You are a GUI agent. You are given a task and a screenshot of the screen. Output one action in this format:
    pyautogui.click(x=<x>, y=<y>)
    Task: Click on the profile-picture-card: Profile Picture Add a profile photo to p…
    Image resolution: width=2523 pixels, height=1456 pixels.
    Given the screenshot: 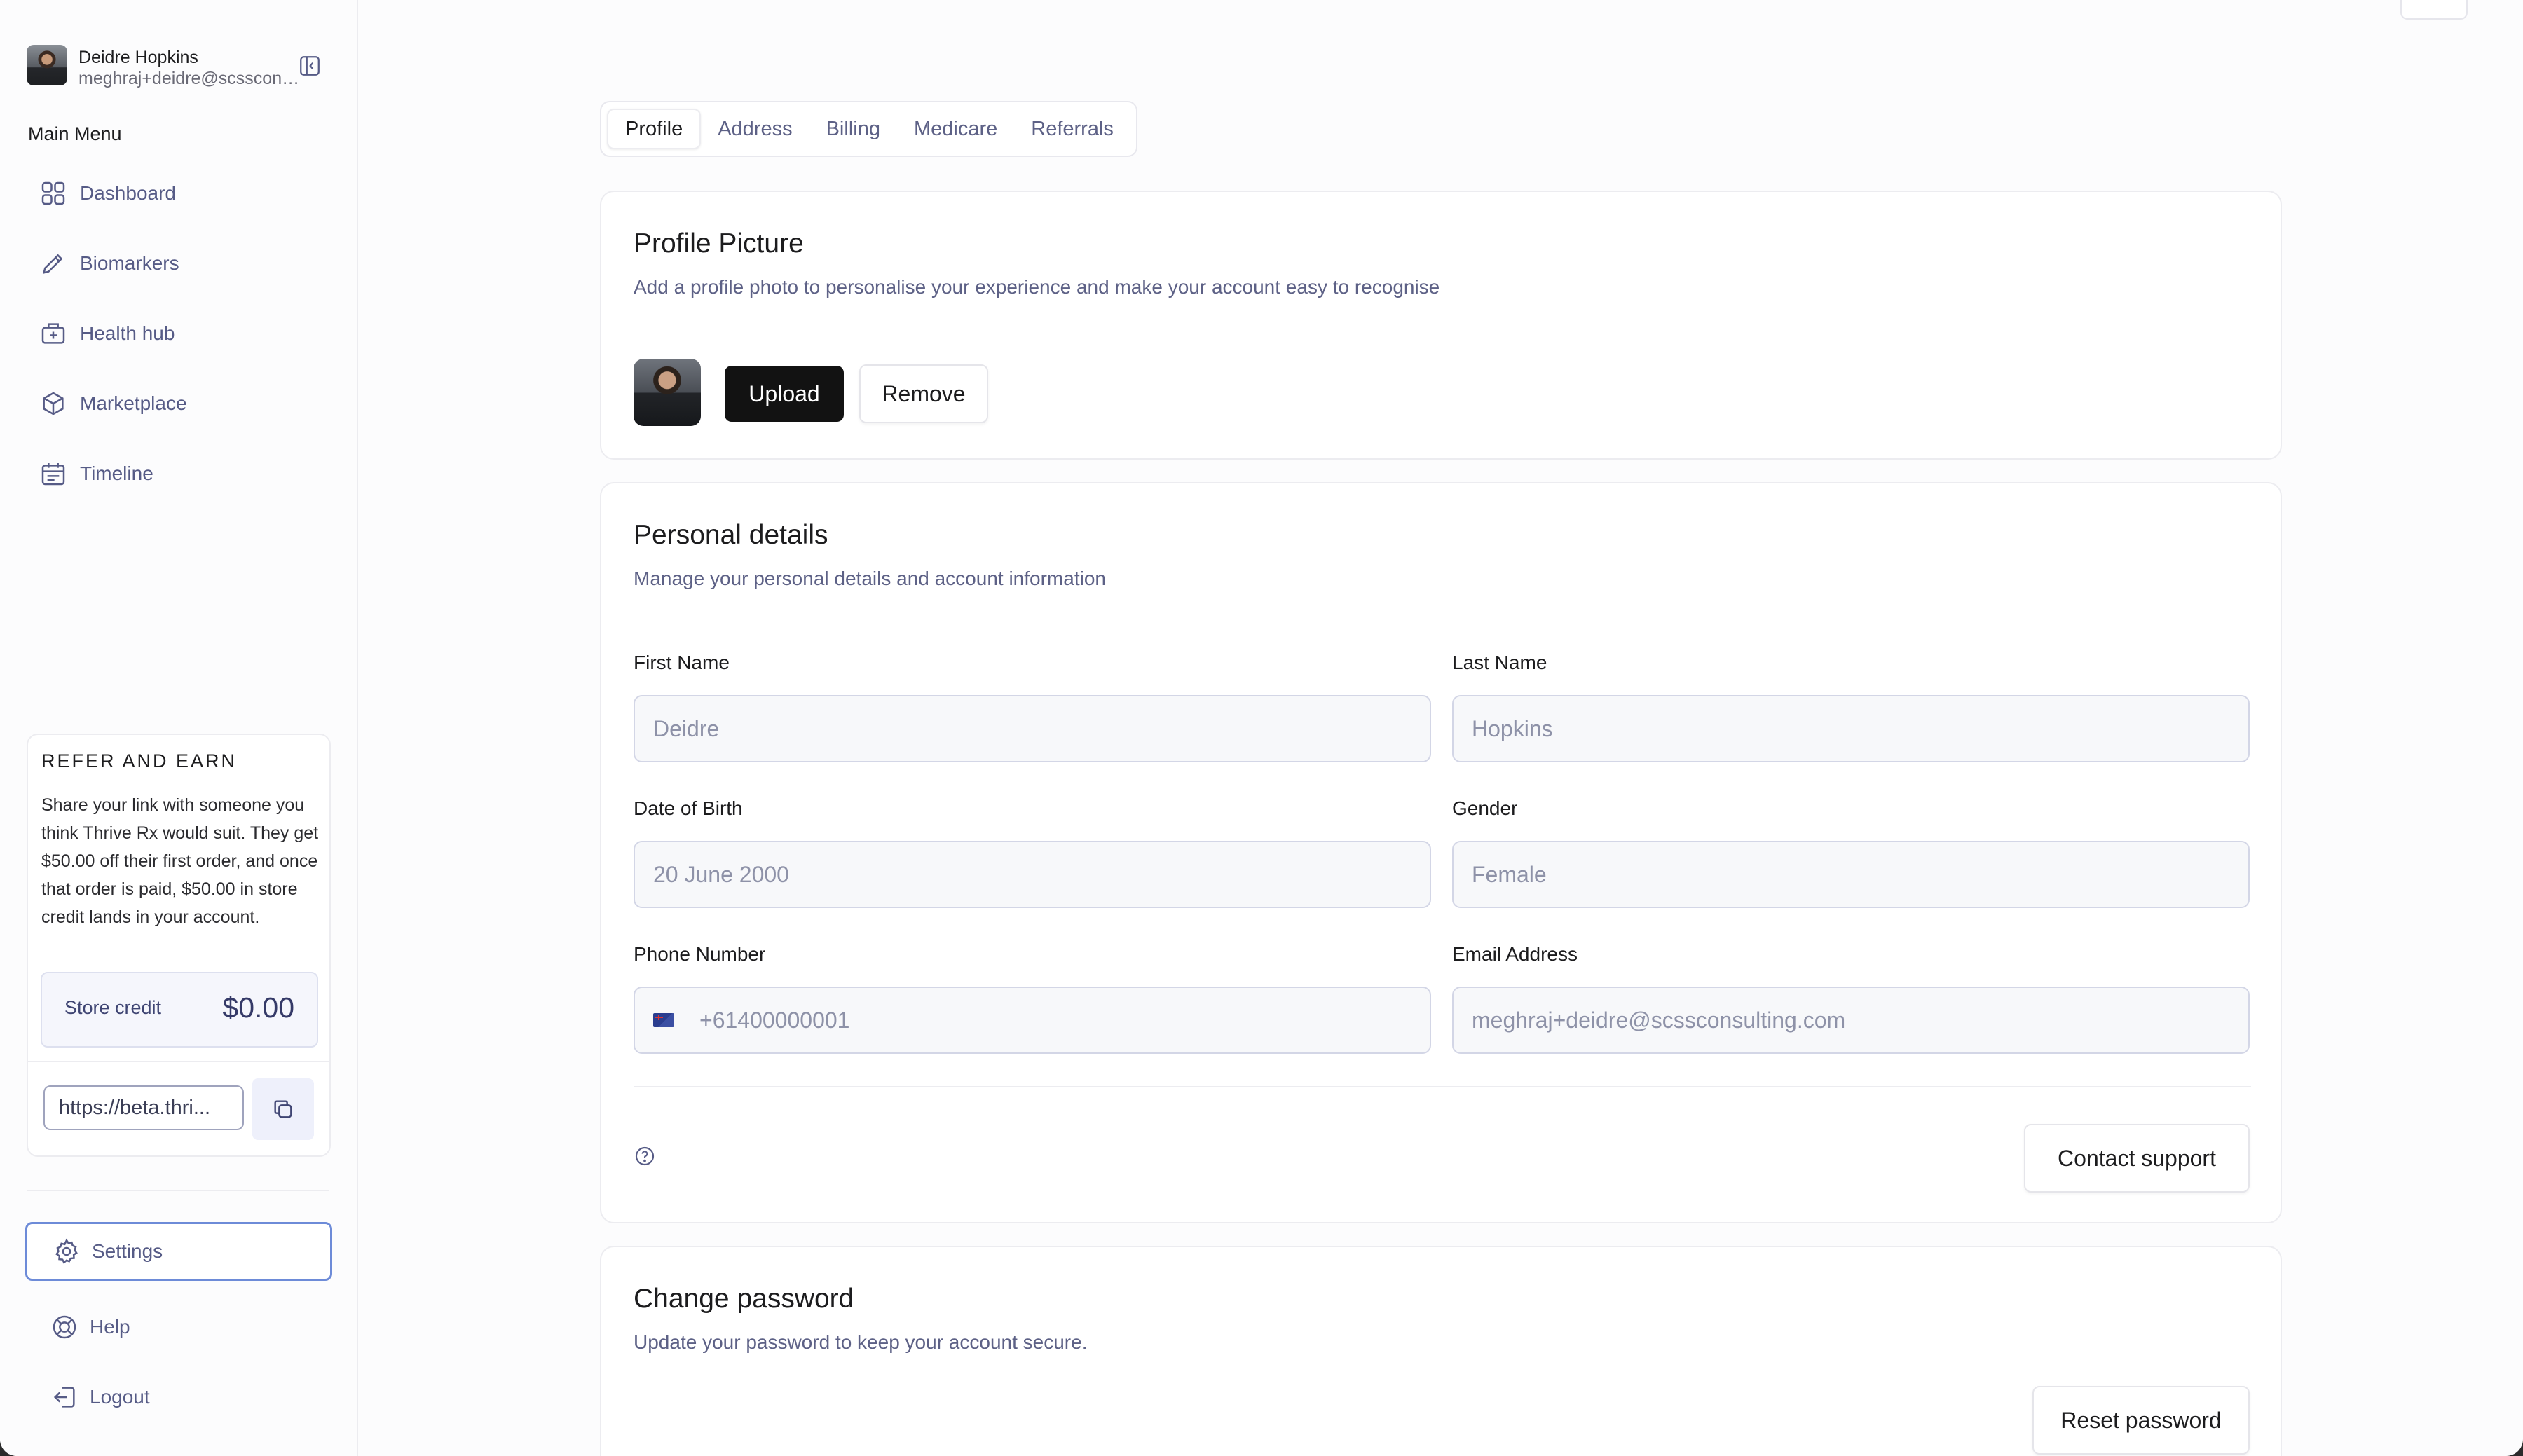 What is the action you would take?
    pyautogui.click(x=1441, y=325)
    